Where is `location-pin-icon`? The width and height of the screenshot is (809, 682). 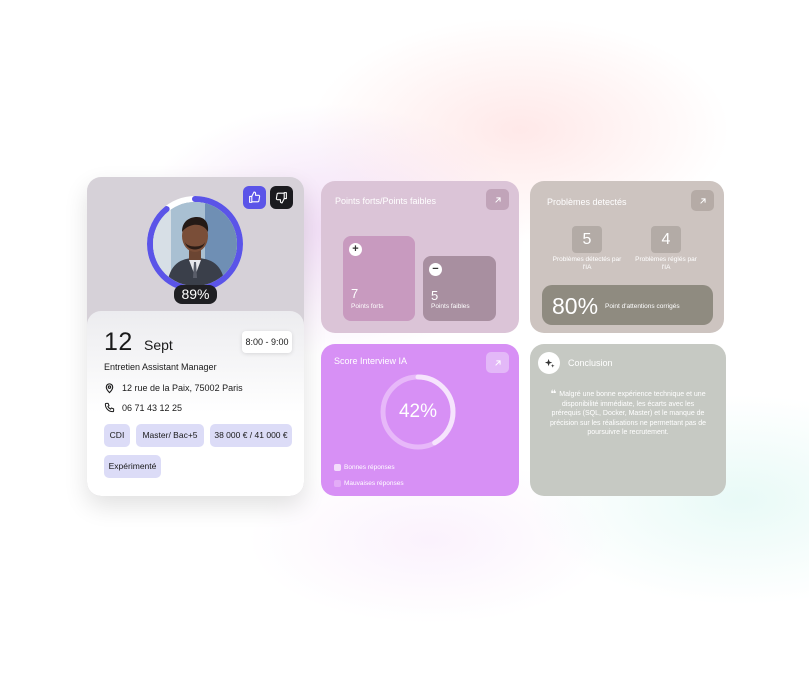
location-pin-icon is located at coordinates (109, 388).